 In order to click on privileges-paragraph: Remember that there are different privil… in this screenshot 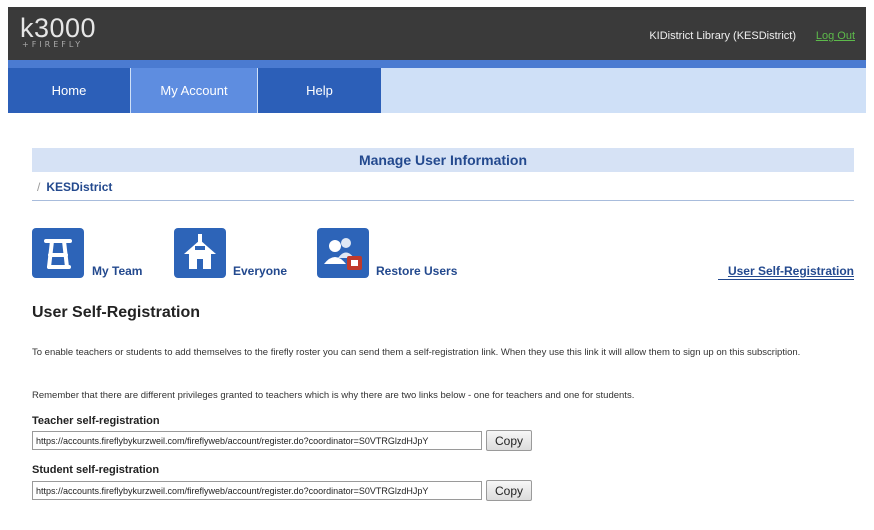, I will do `click(333, 395)`.